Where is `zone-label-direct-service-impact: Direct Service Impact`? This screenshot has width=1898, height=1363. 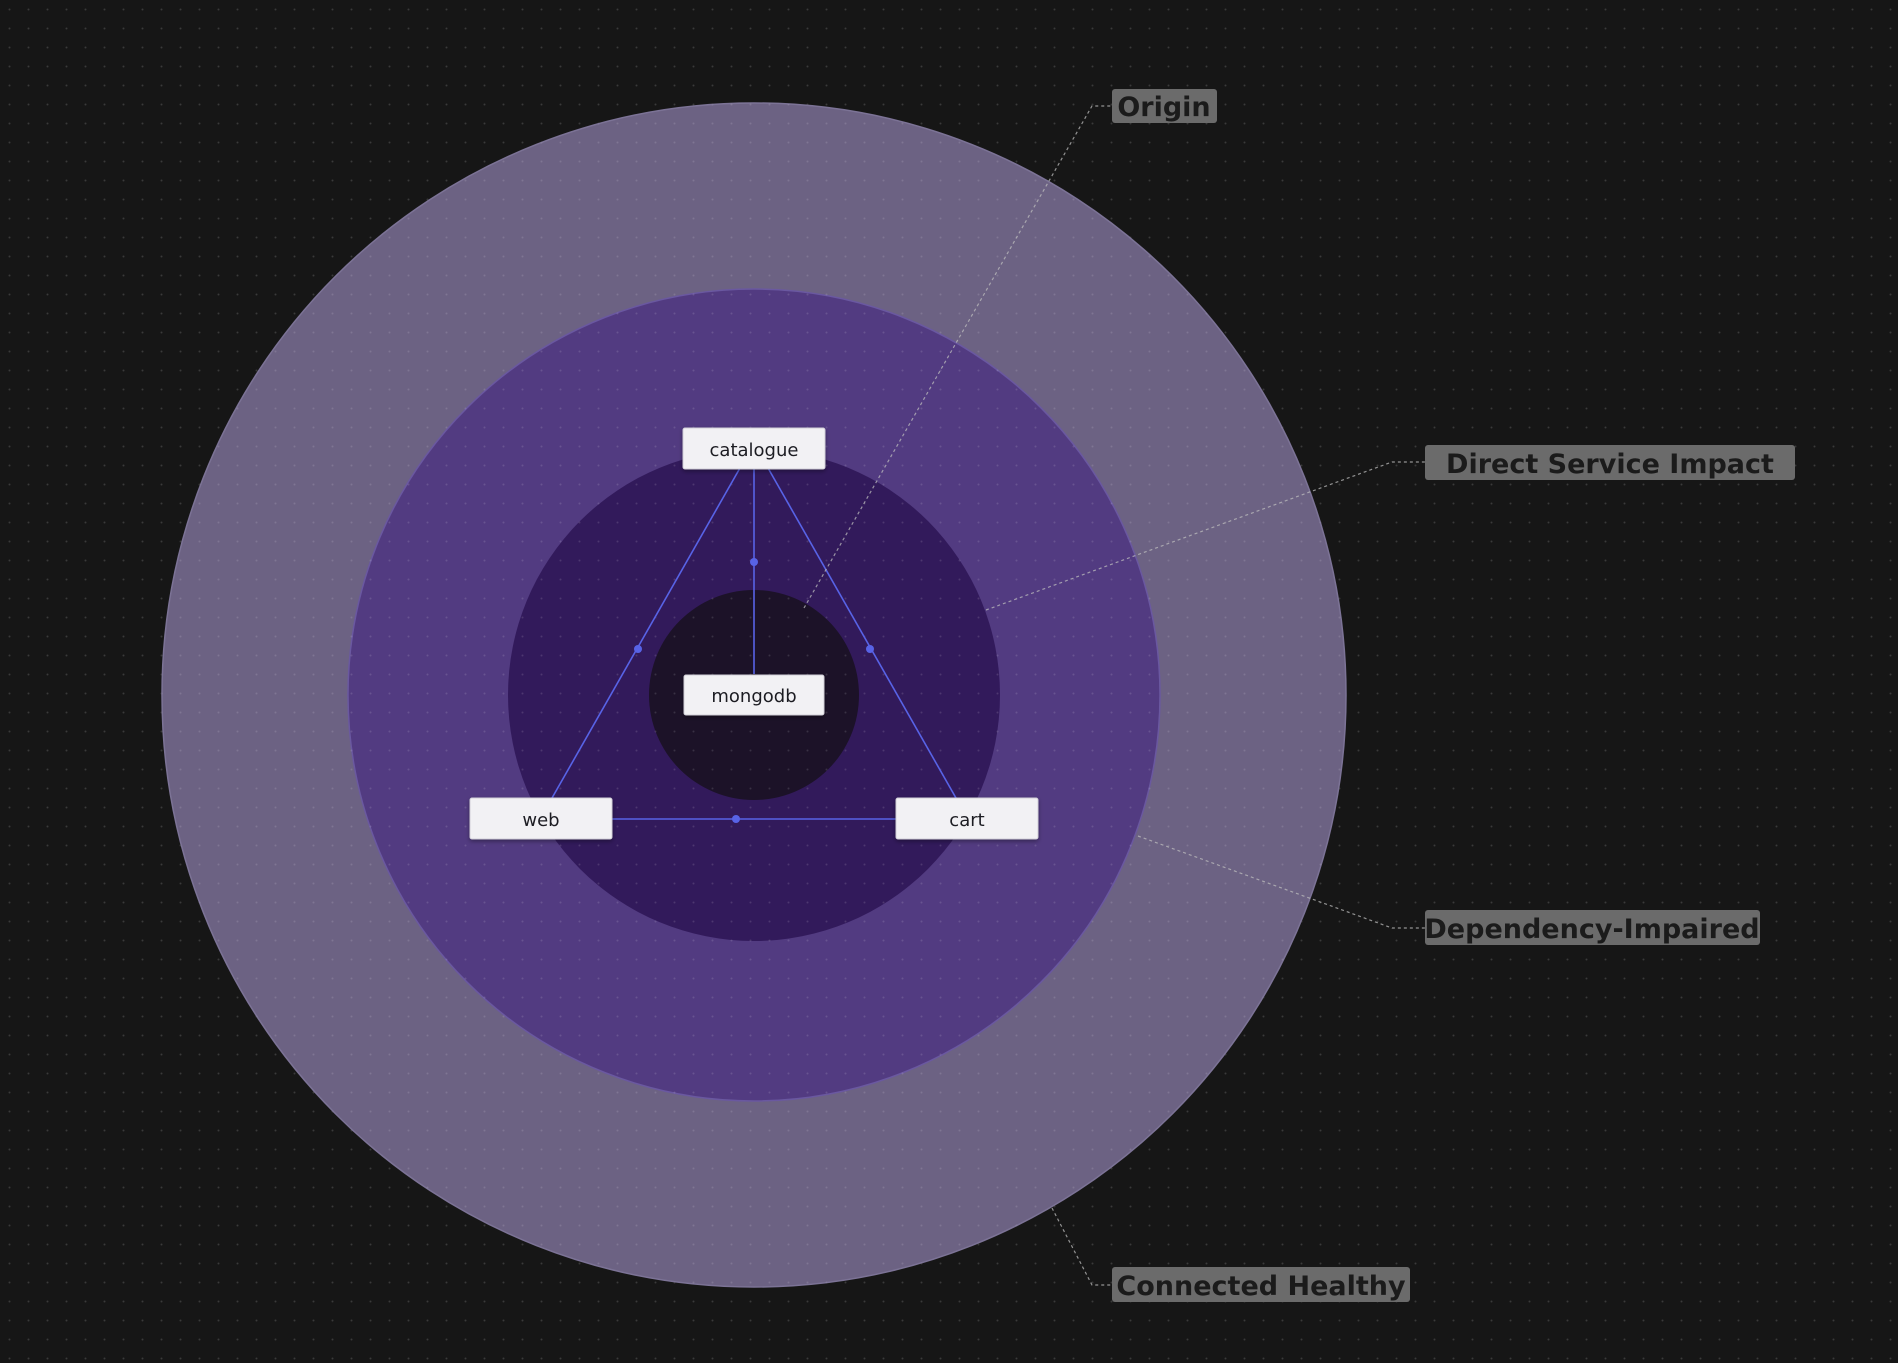
zone-label-direct-service-impact: Direct Service Impact is located at coordinates (1610, 462).